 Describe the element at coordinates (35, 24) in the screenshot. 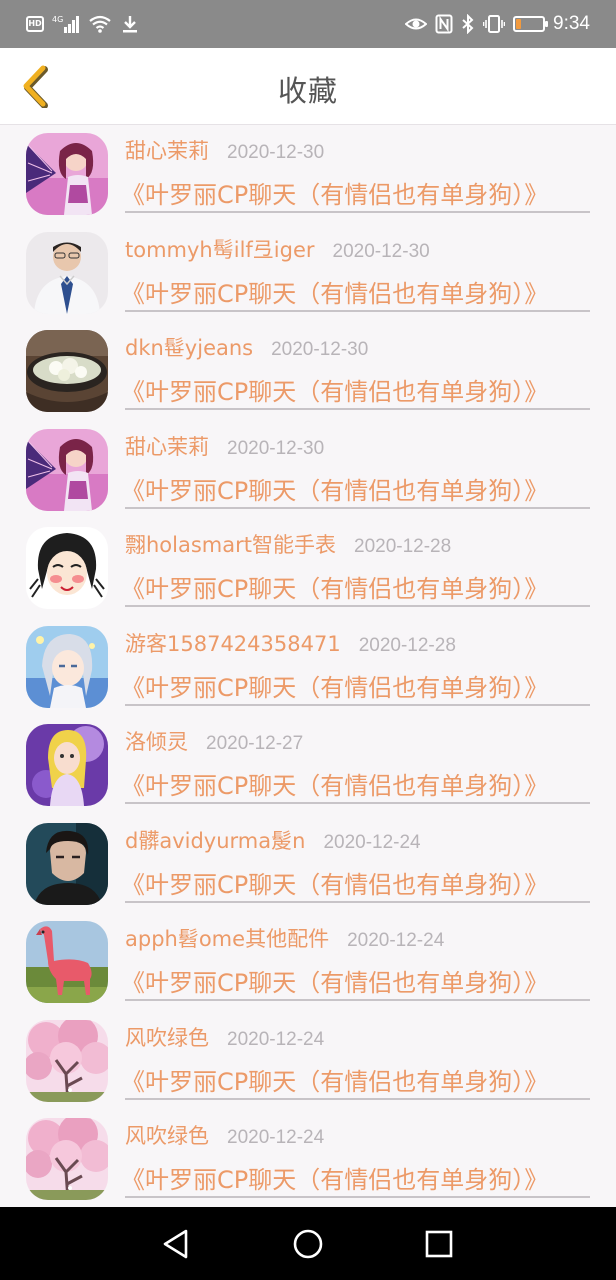

I see `hd-icon: HD` at that location.